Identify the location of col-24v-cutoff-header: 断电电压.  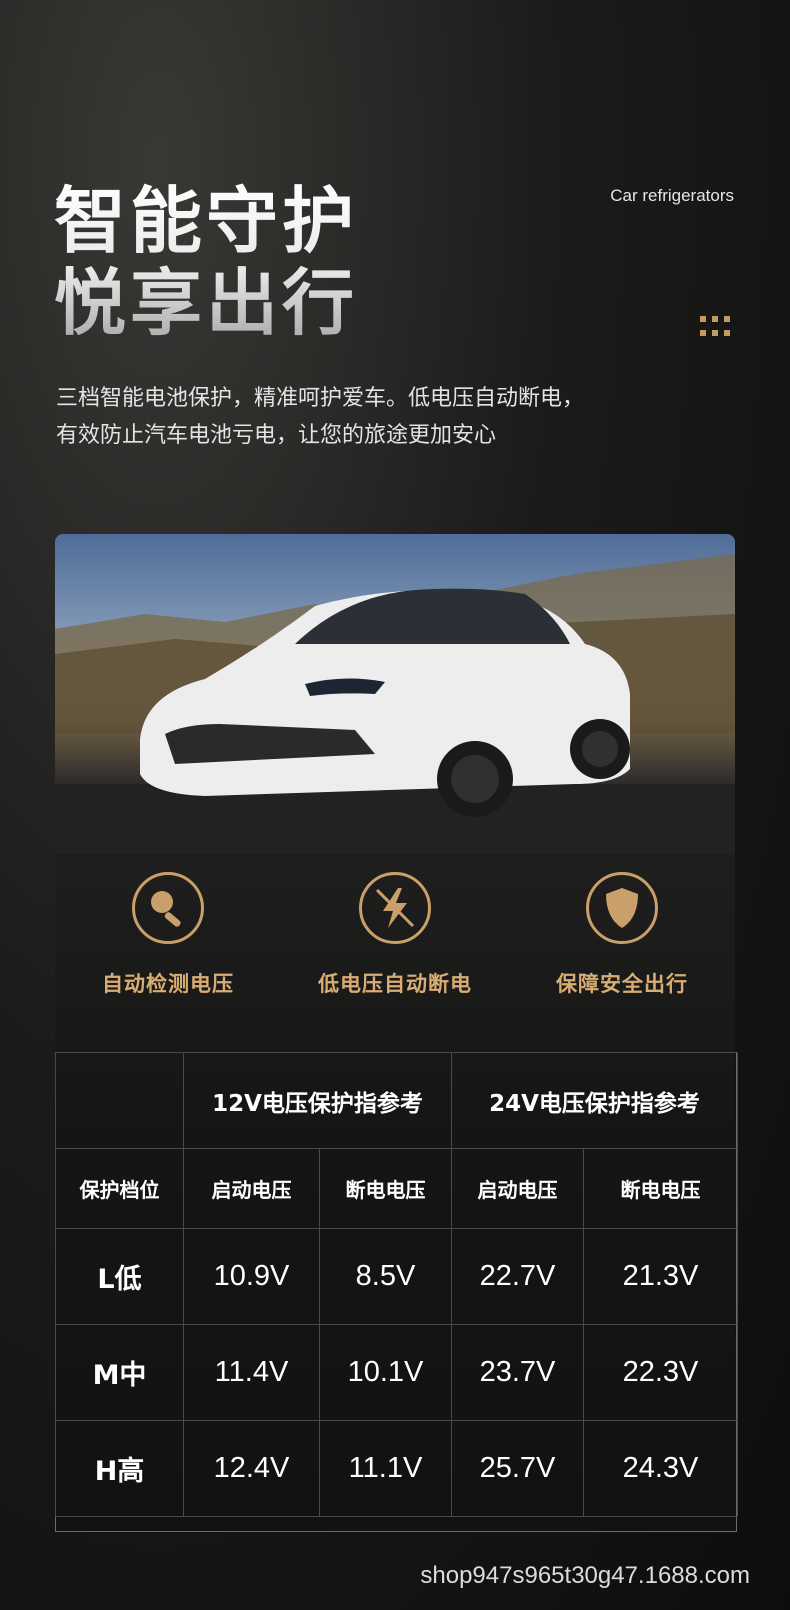
(660, 1188).